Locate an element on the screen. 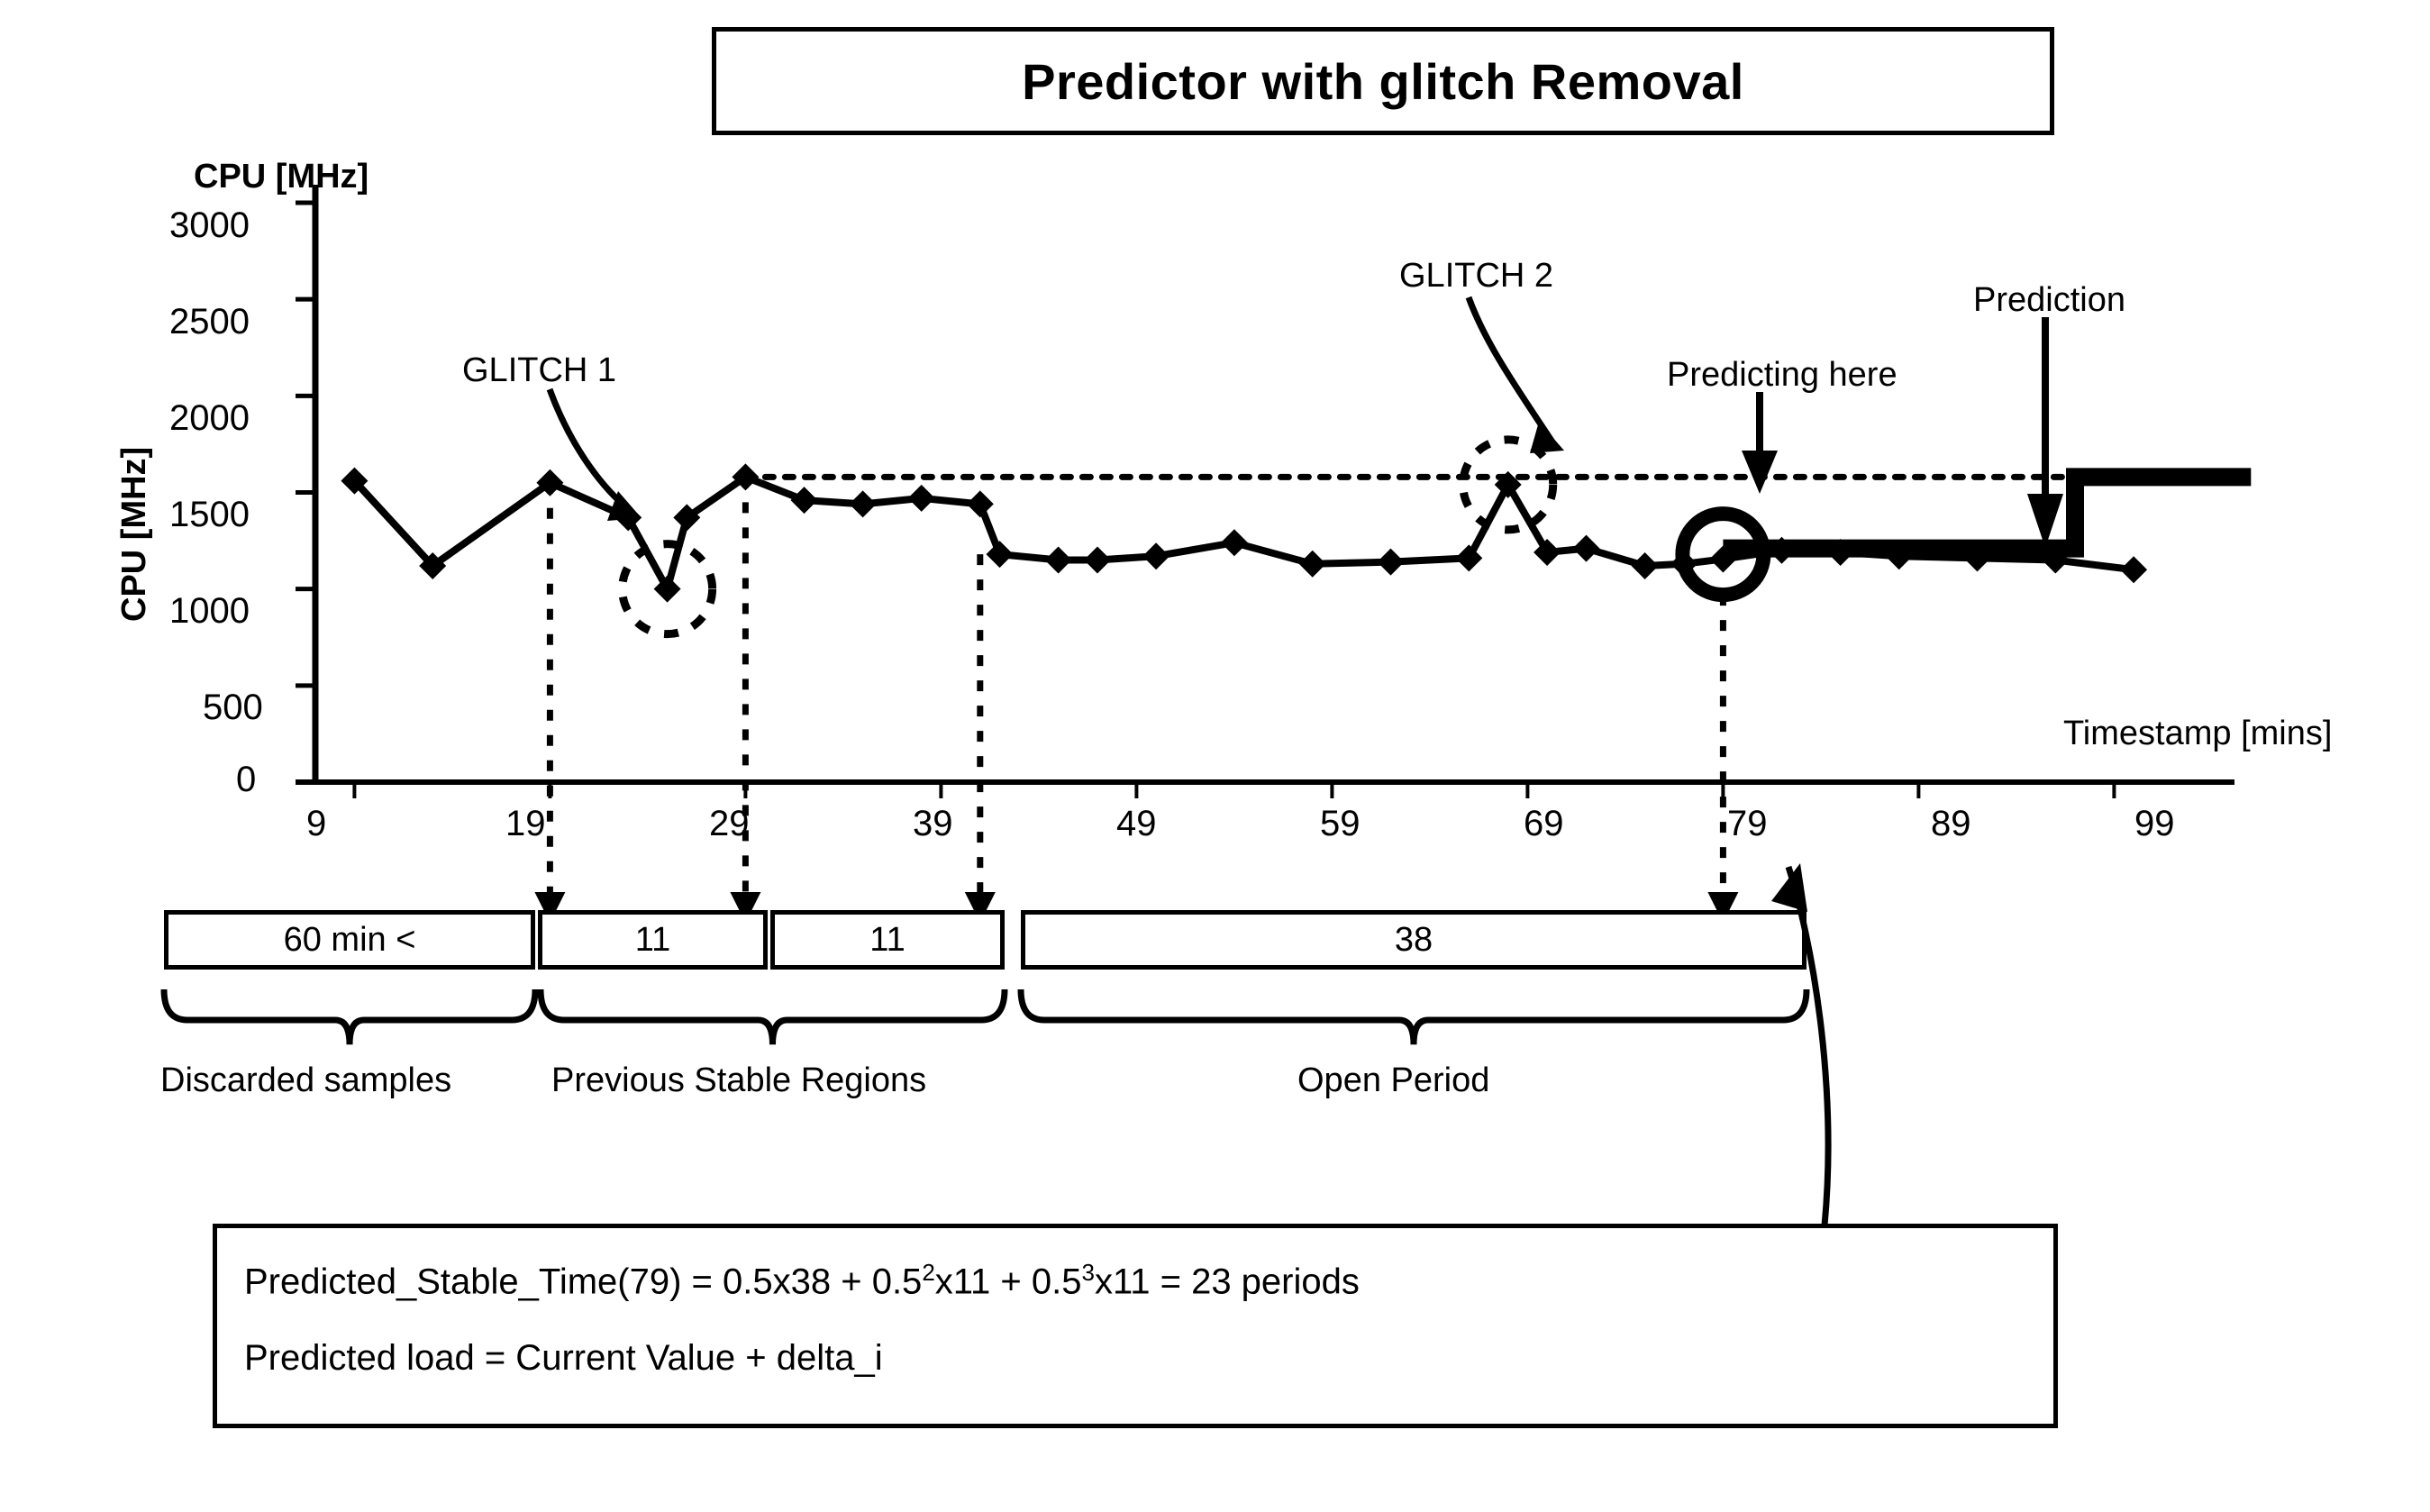  x-tick-39: 39 is located at coordinates (933, 823).